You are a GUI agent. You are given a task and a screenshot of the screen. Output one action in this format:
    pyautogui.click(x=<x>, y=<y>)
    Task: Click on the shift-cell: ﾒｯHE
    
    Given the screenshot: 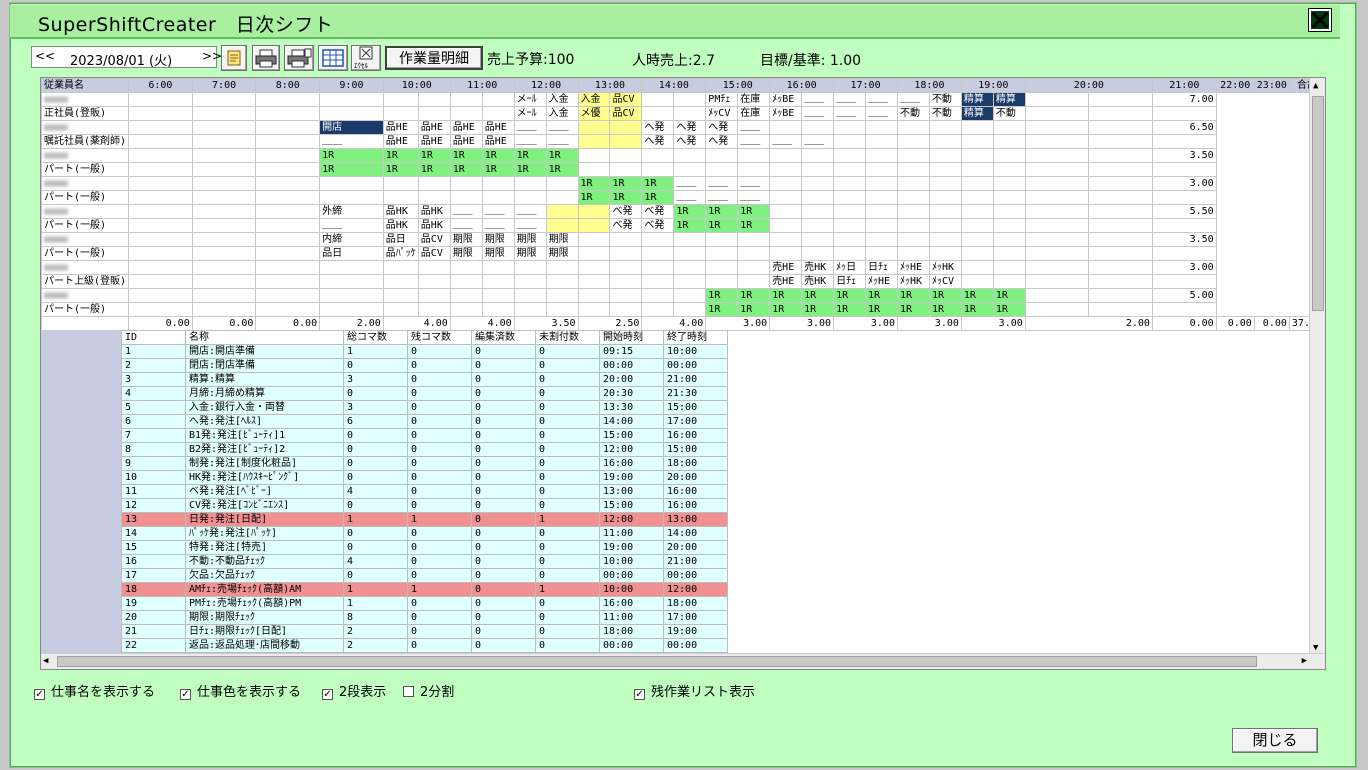 What is the action you would take?
    pyautogui.click(x=881, y=281)
    